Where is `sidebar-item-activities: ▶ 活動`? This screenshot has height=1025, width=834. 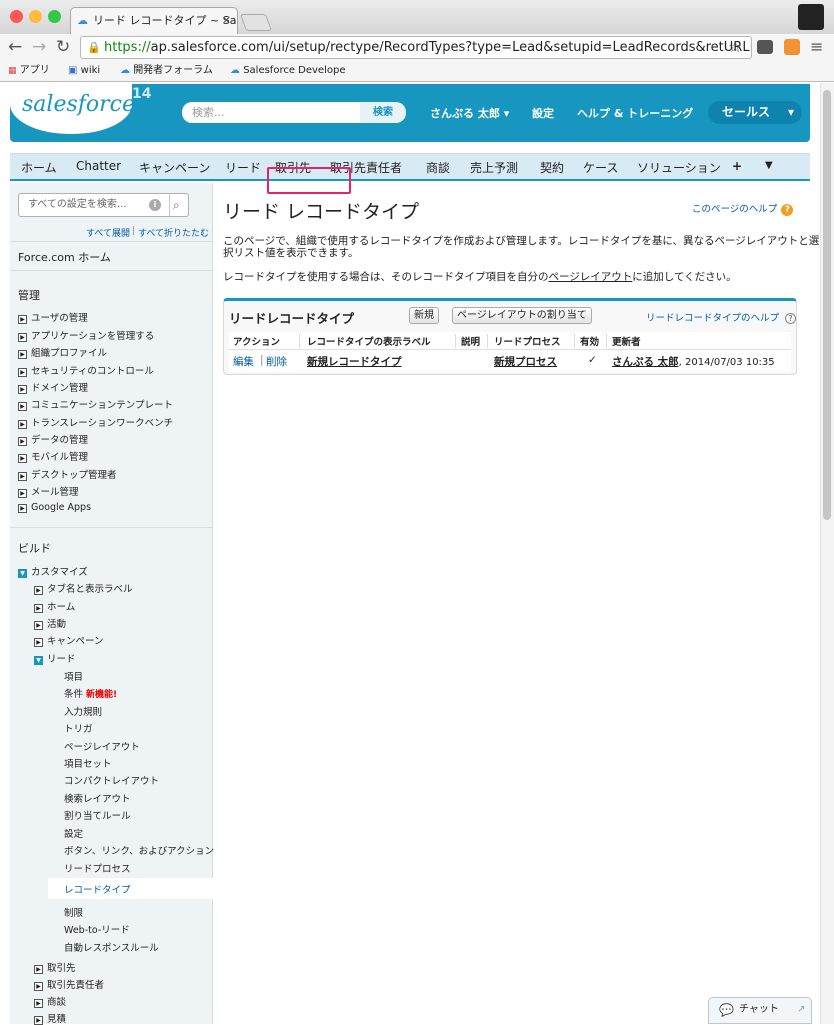 sidebar-item-activities: ▶ 活動 is located at coordinates (50, 623).